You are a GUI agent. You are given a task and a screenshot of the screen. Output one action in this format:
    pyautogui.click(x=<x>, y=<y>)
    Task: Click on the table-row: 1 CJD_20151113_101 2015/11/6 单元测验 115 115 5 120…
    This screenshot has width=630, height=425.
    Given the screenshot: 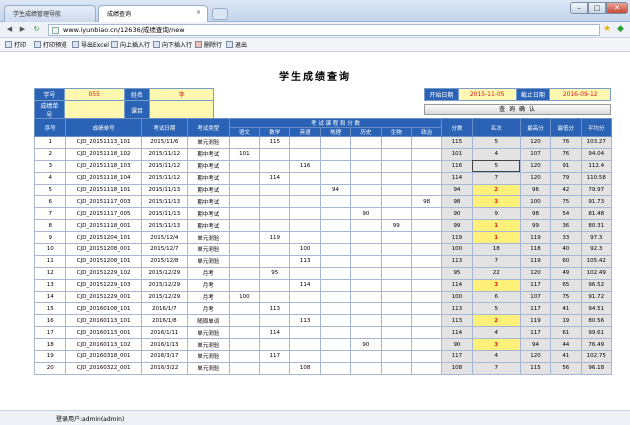 What is the action you would take?
    pyautogui.click(x=322, y=142)
    